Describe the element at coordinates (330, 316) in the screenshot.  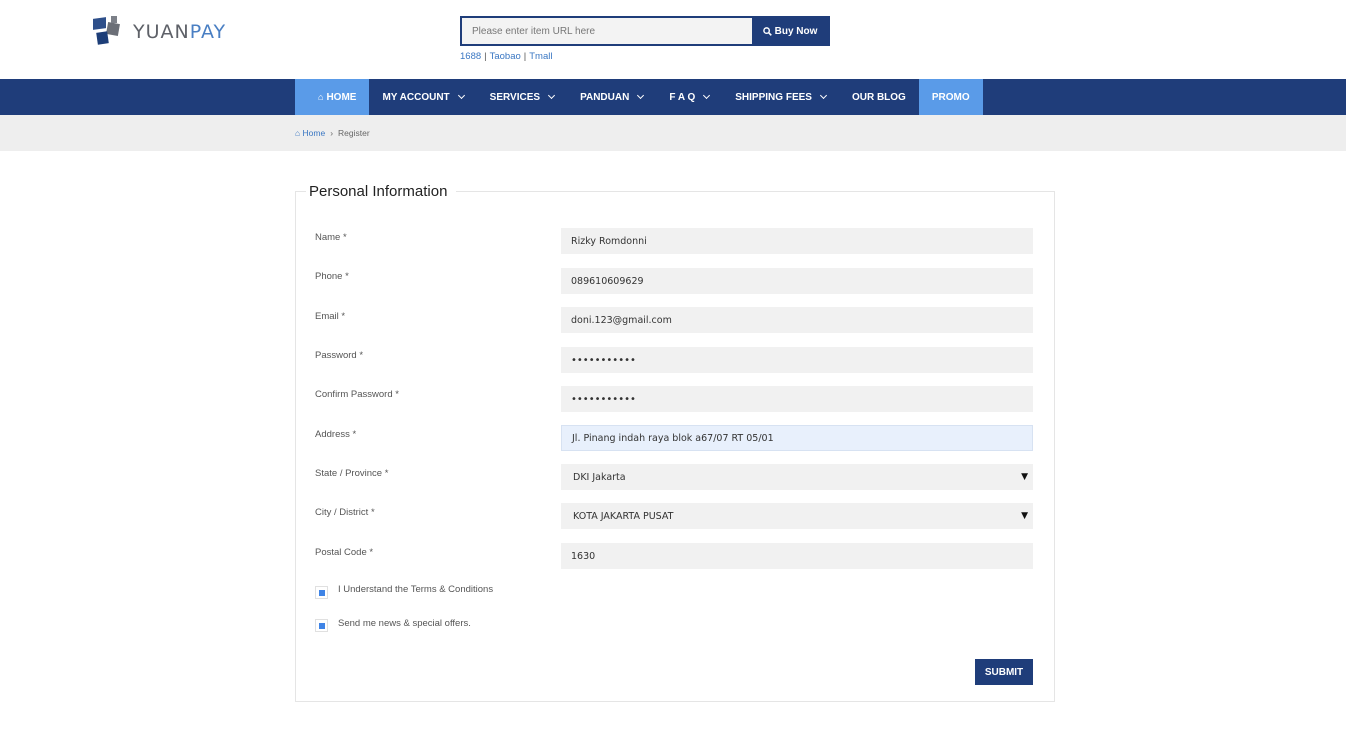
I see `email-label: Email *` at that location.